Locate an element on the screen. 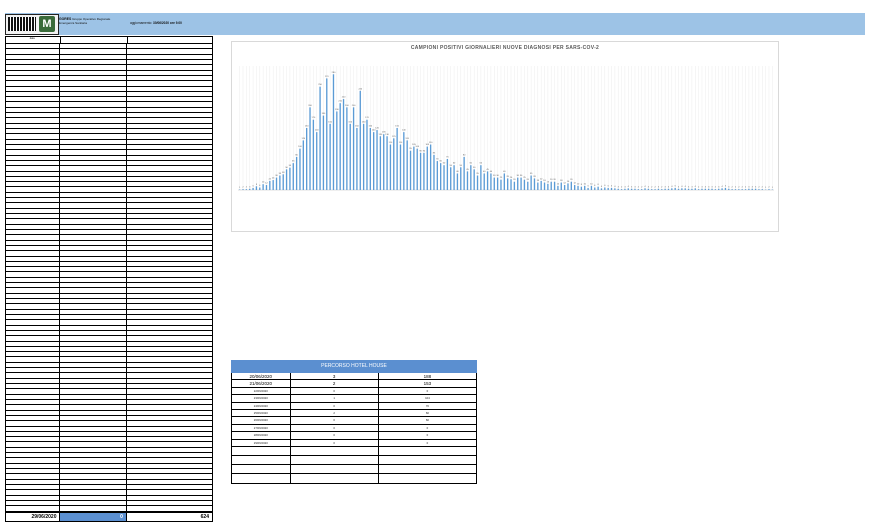  cell-tested: 60 is located at coordinates (427, 420).